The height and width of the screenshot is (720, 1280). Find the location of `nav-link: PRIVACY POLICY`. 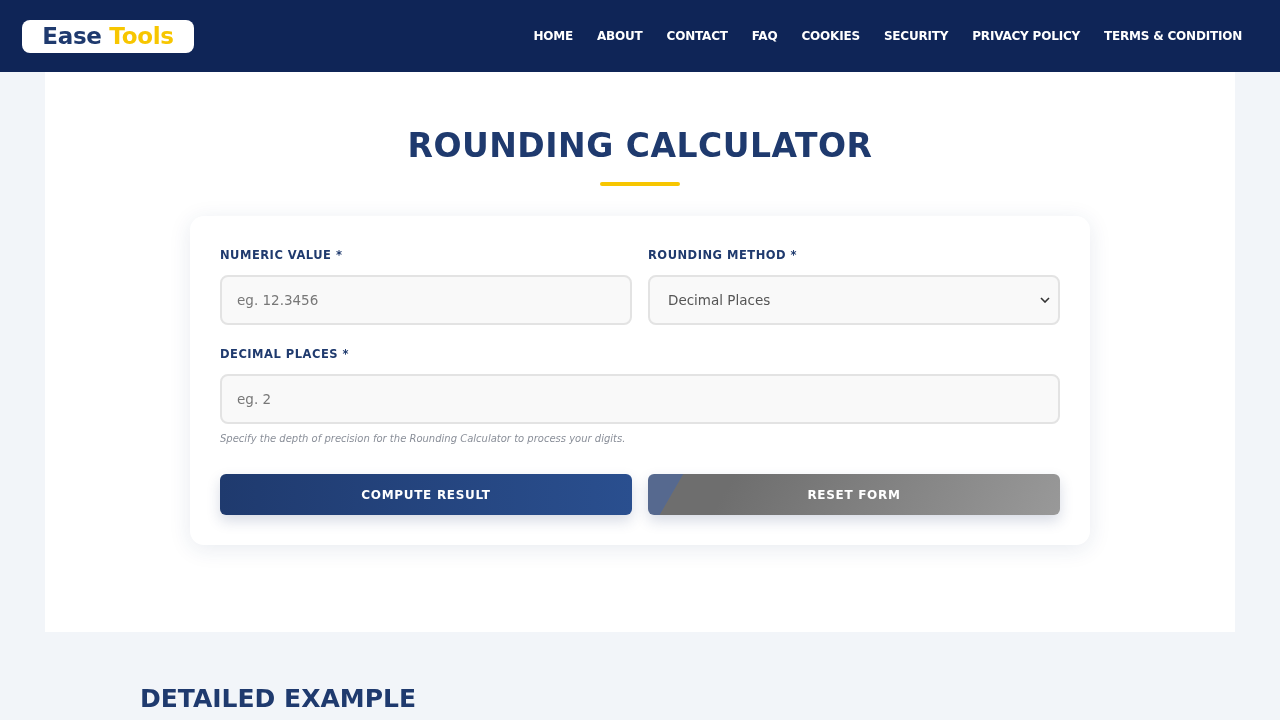

nav-link: PRIVACY POLICY is located at coordinates (1026, 36).